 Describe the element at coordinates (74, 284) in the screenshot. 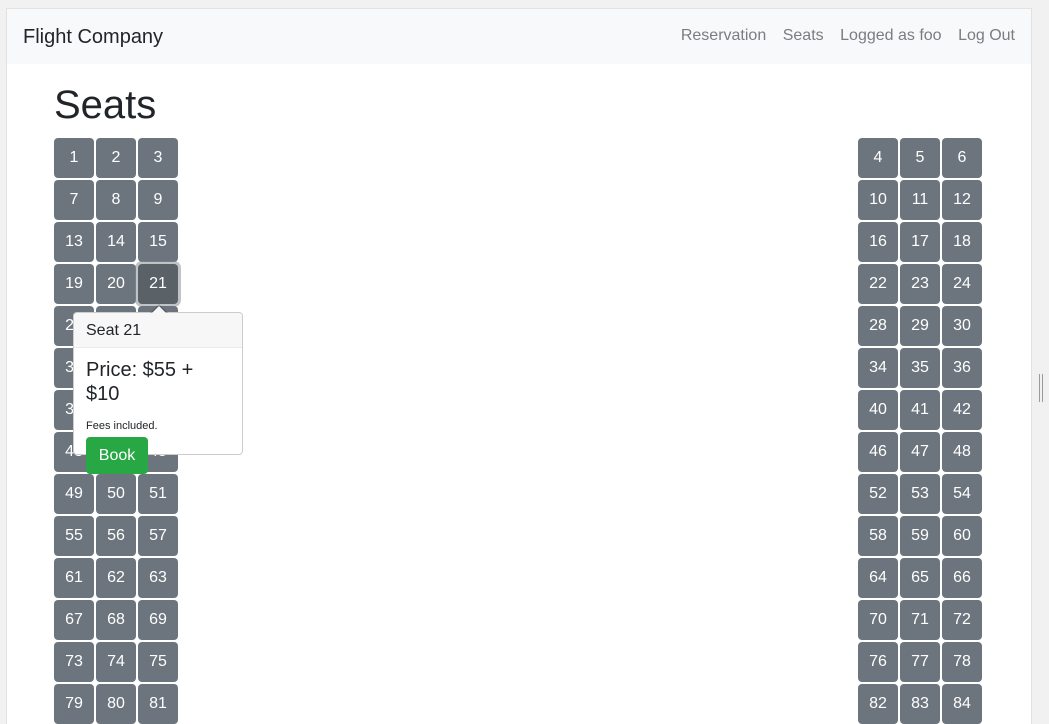

I see `seat-button: 19` at that location.